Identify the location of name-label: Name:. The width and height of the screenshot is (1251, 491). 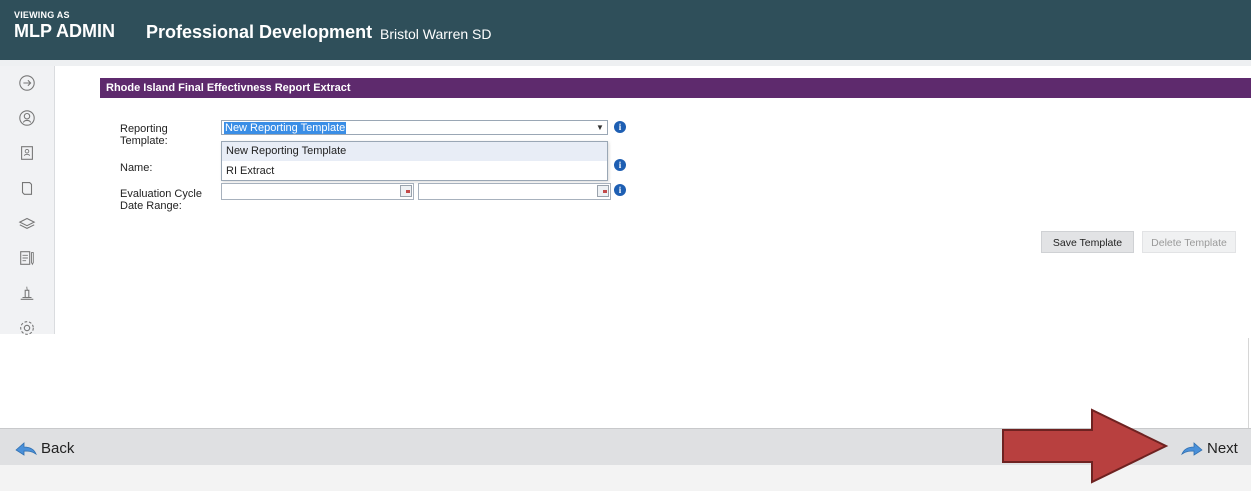
(136, 168).